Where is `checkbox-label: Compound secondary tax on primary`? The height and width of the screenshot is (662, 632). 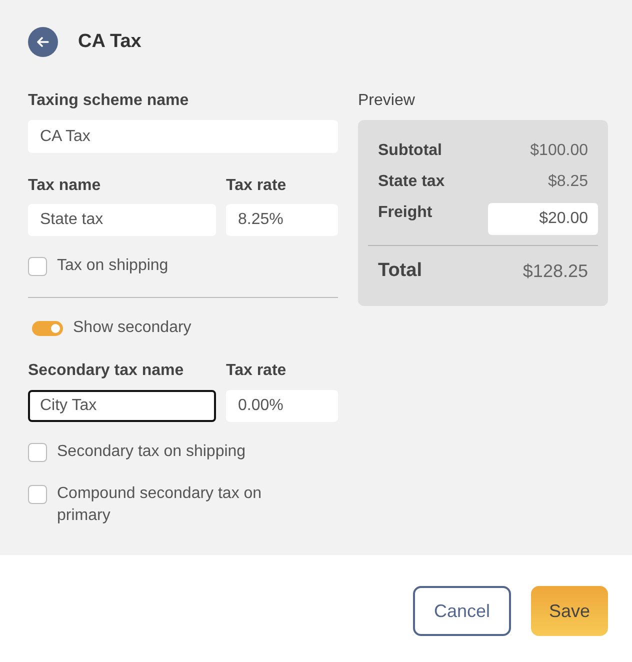 checkbox-label: Compound secondary tax on primary is located at coordinates (160, 505).